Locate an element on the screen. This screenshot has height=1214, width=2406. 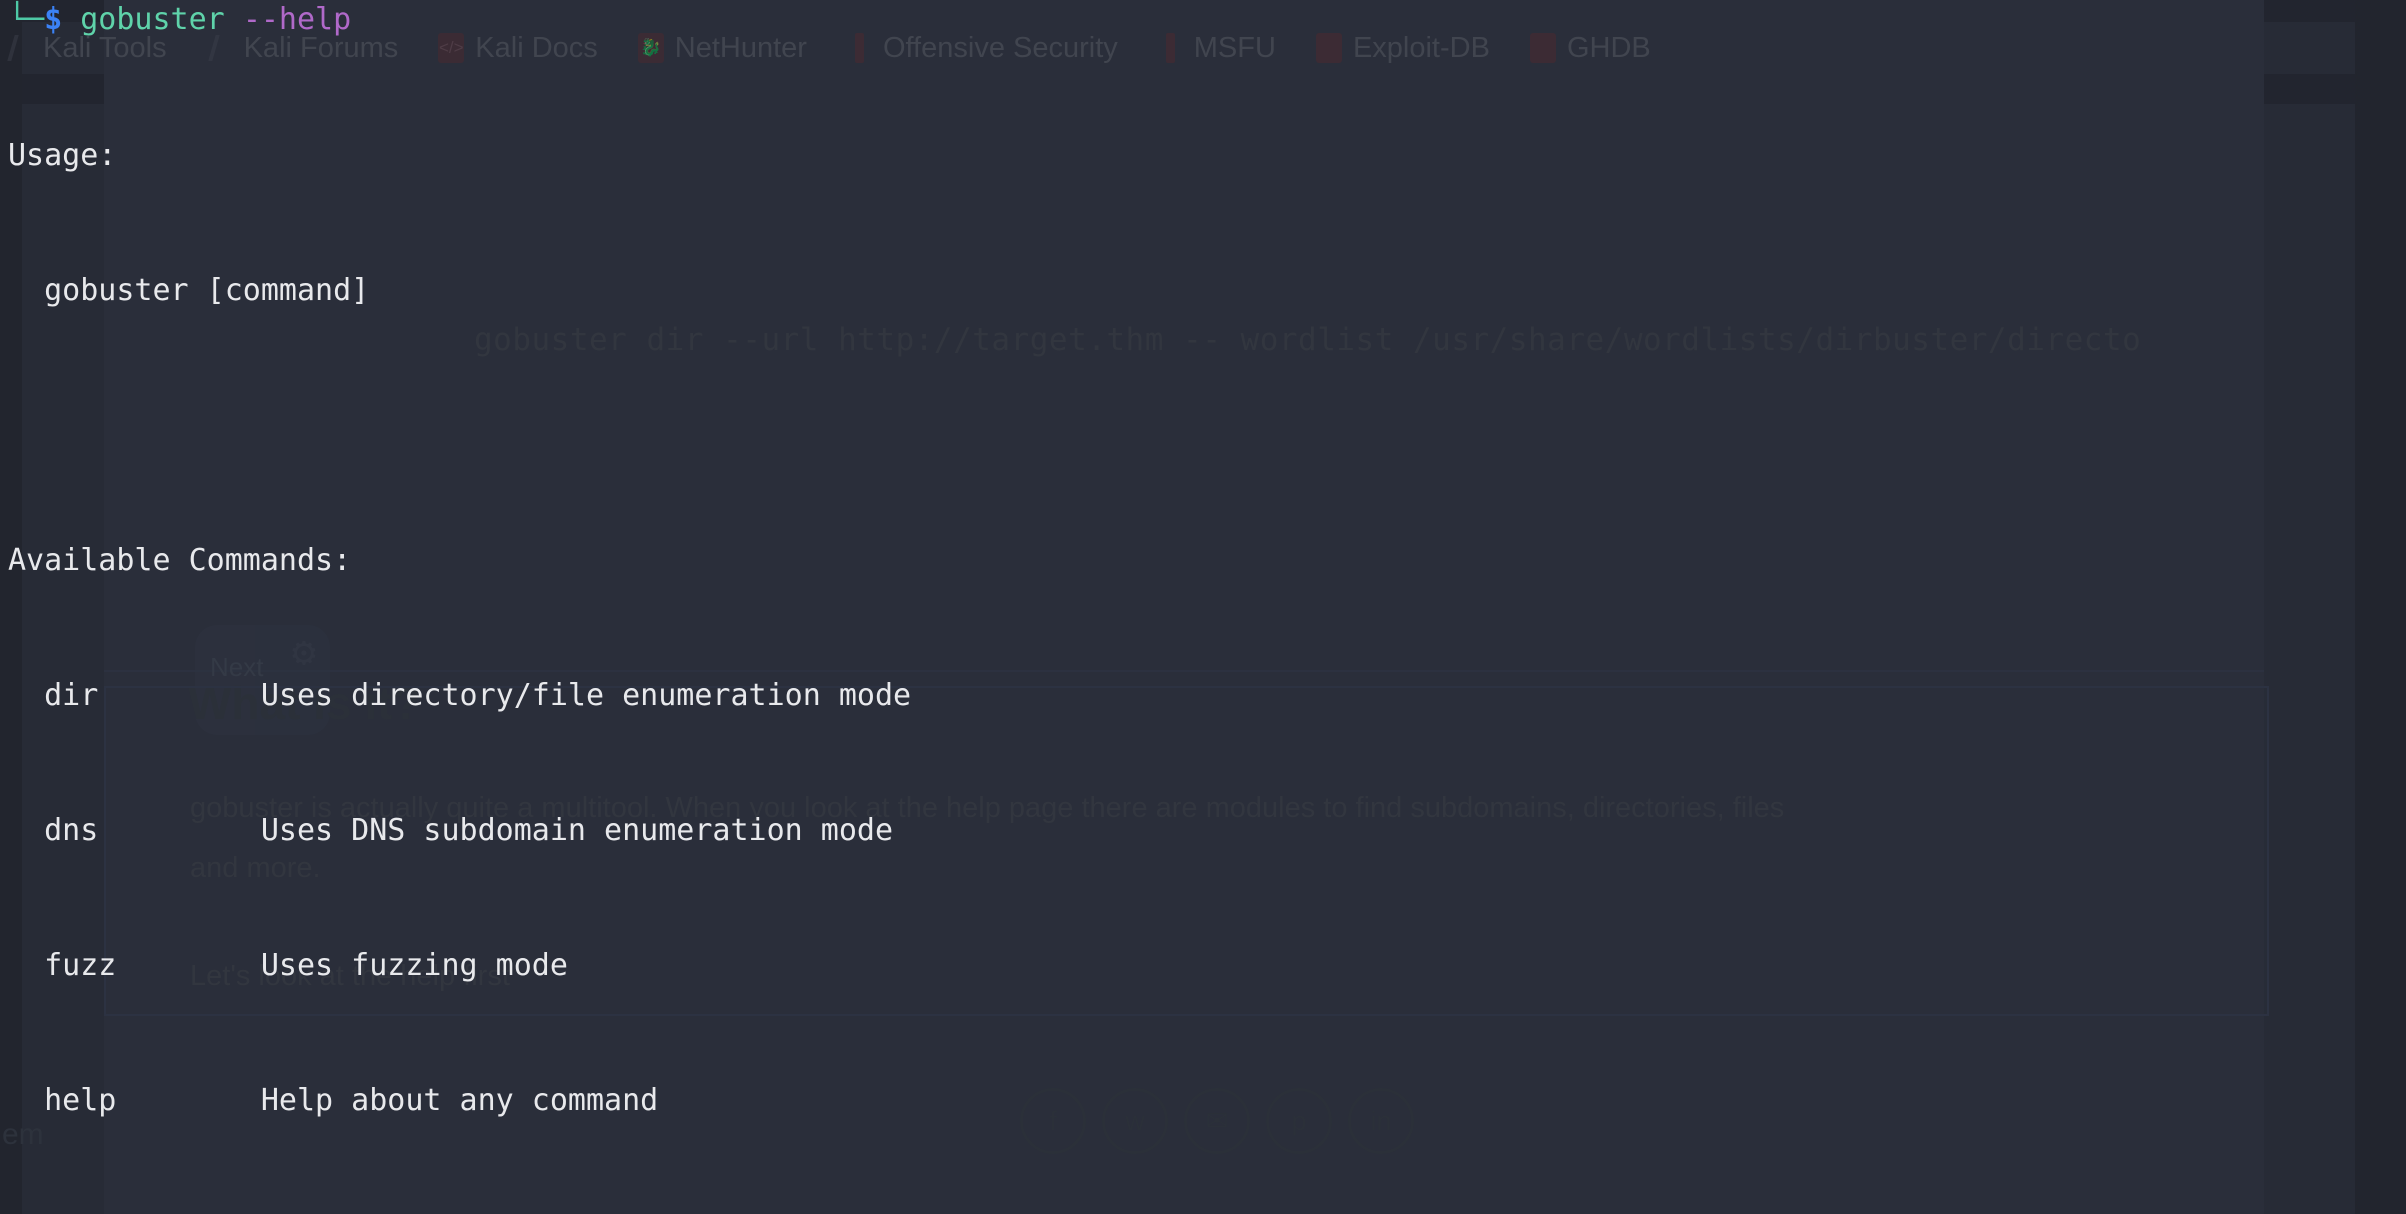
prompt-branch-glyph: └─ is located at coordinates (26, 19).